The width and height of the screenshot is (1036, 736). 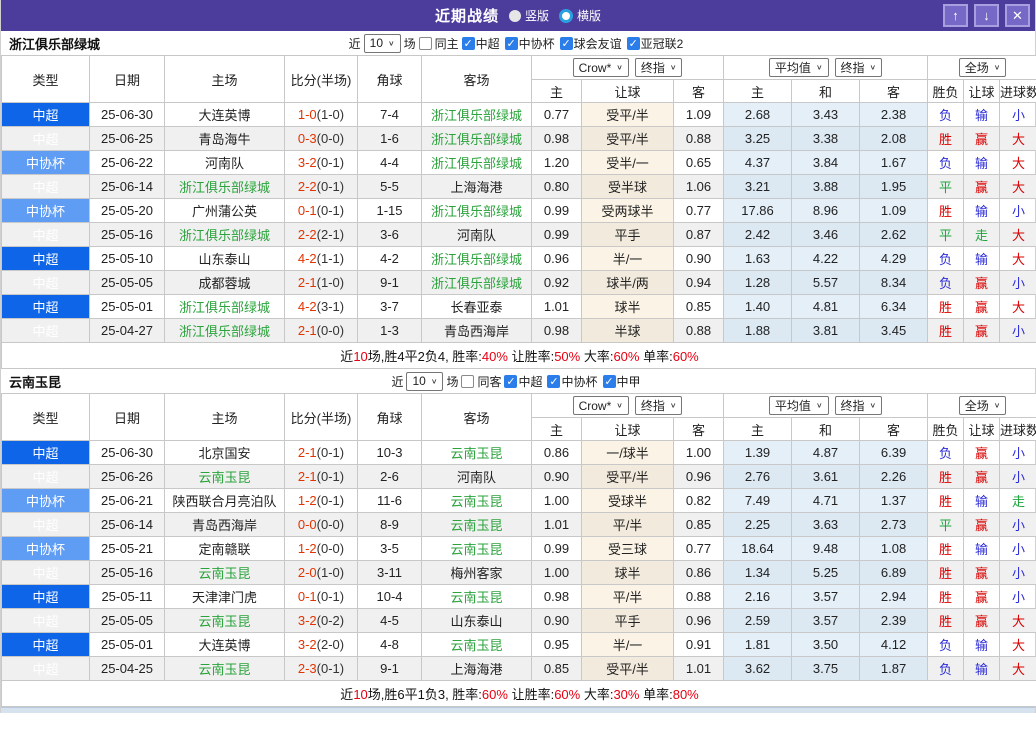 I want to click on corners: 1-15, so click(x=389, y=210).